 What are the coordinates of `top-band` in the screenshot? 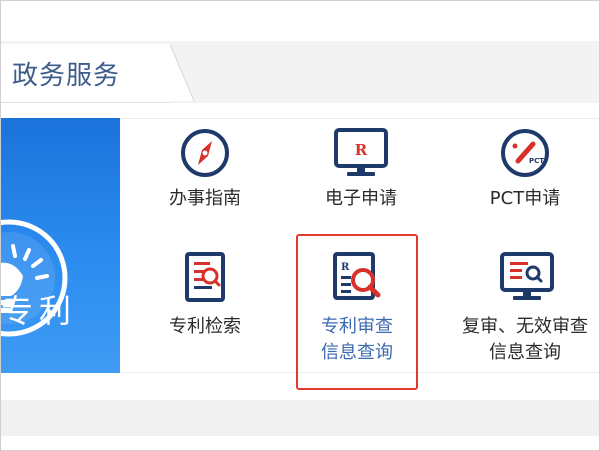 It's located at (300, 21).